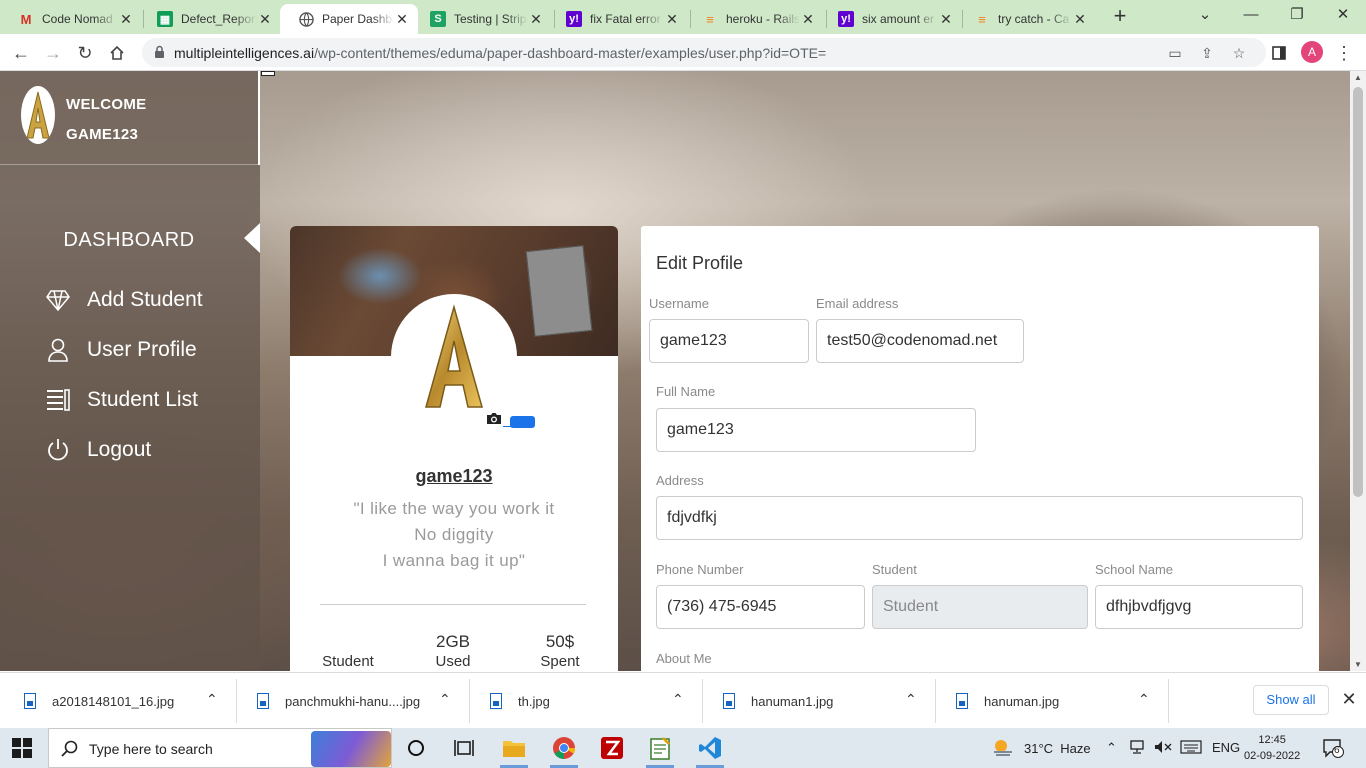  I want to click on window-close-button: ✕, so click(1343, 16).